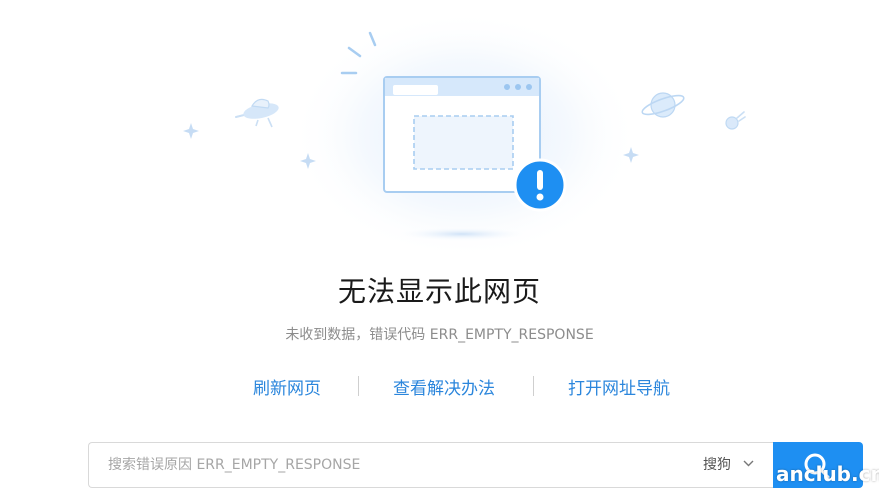  I want to click on planet-icon, so click(663, 105).